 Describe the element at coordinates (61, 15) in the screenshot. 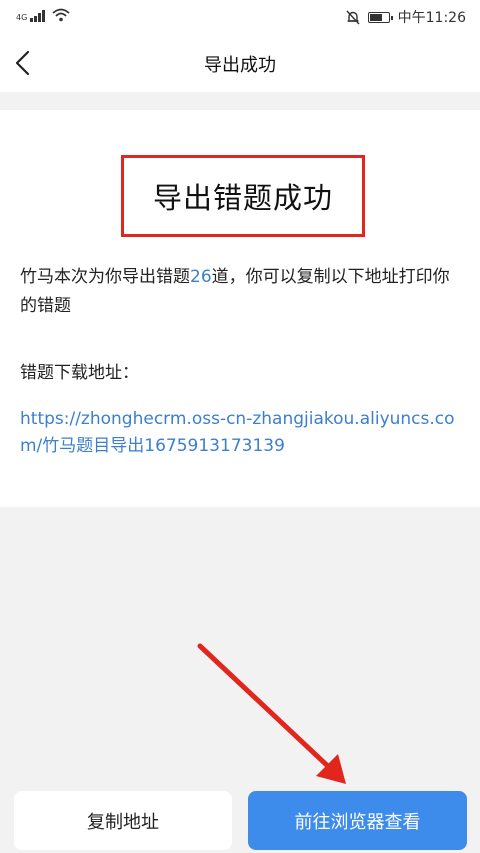

I see `wifi-icon` at that location.